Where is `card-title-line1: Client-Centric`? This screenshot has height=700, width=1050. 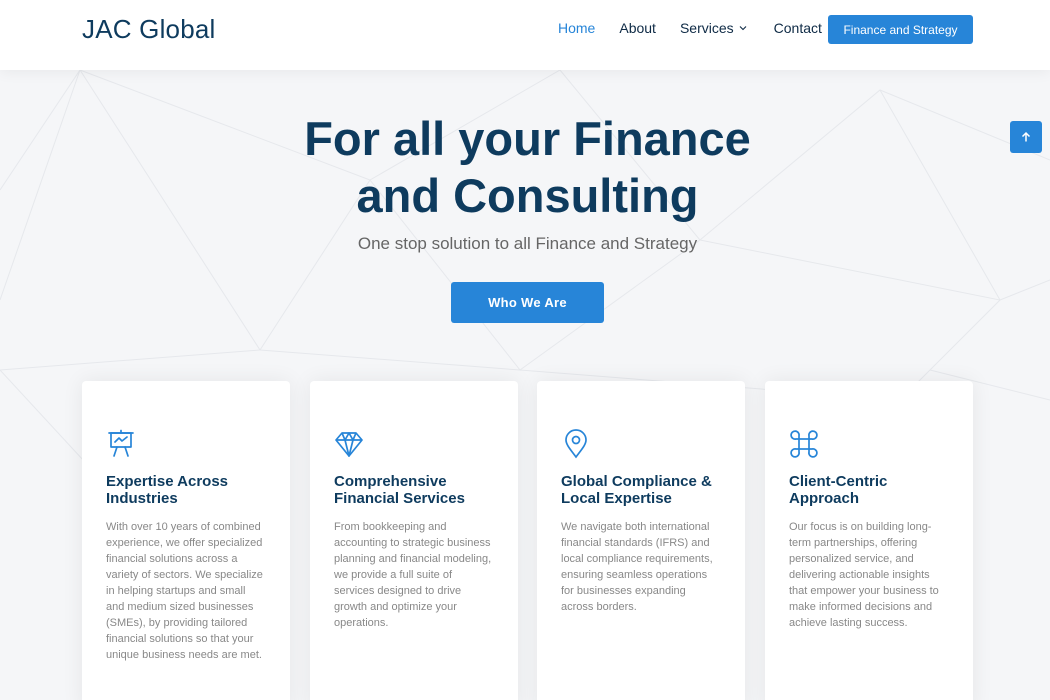
card-title-line1: Client-Centric is located at coordinates (838, 481).